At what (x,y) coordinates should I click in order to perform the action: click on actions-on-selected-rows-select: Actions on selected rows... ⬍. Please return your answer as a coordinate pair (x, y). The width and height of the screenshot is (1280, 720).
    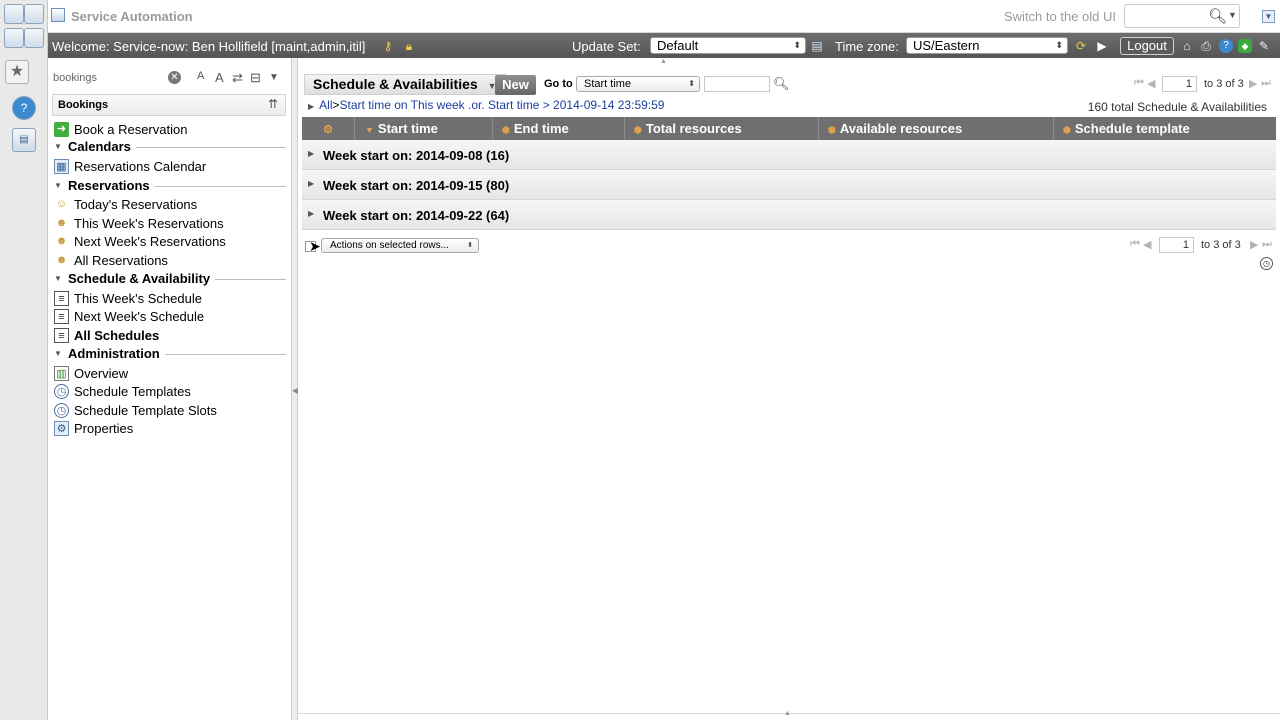
    Looking at the image, I should click on (400, 245).